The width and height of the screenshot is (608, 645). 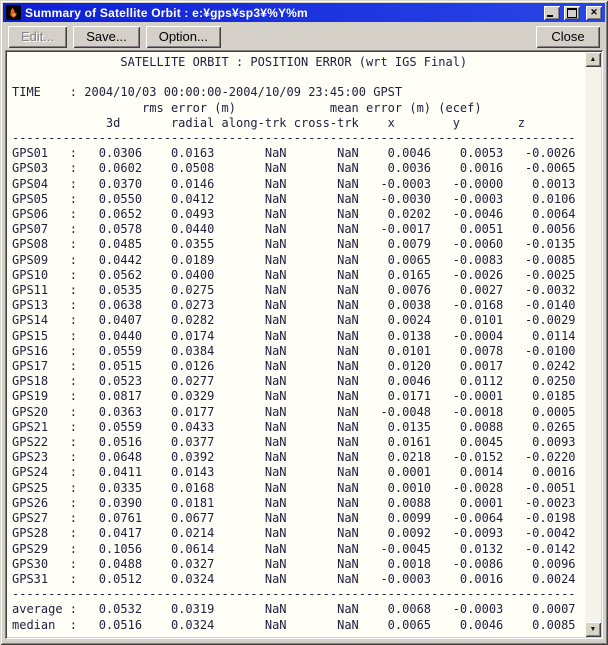 I want to click on vertical-scrollbar: ▲ ▼, so click(x=593, y=344).